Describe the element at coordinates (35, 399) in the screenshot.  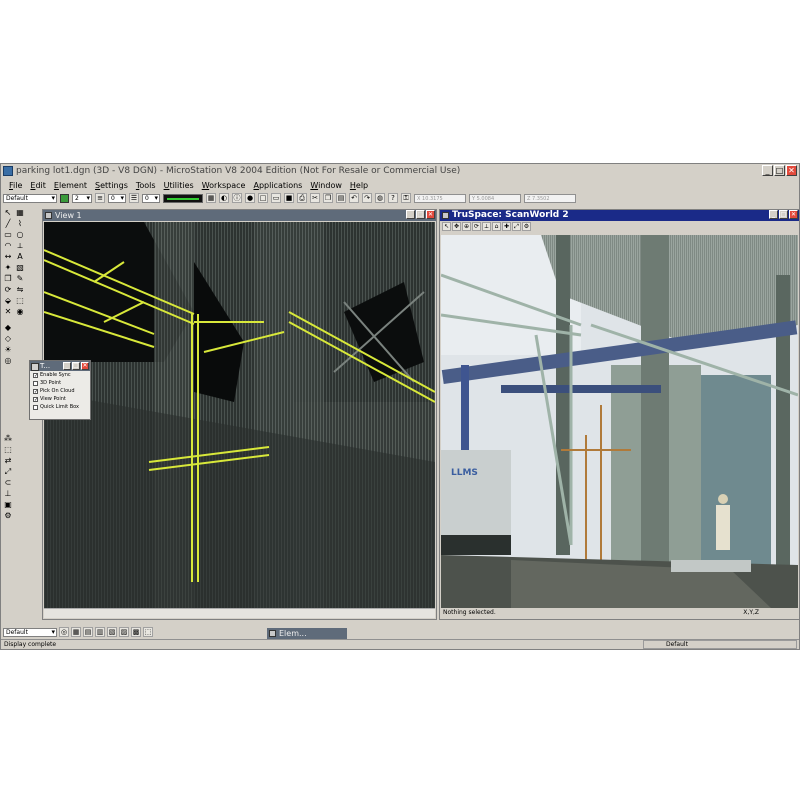
I see `view-point-checkbox: ✓` at that location.